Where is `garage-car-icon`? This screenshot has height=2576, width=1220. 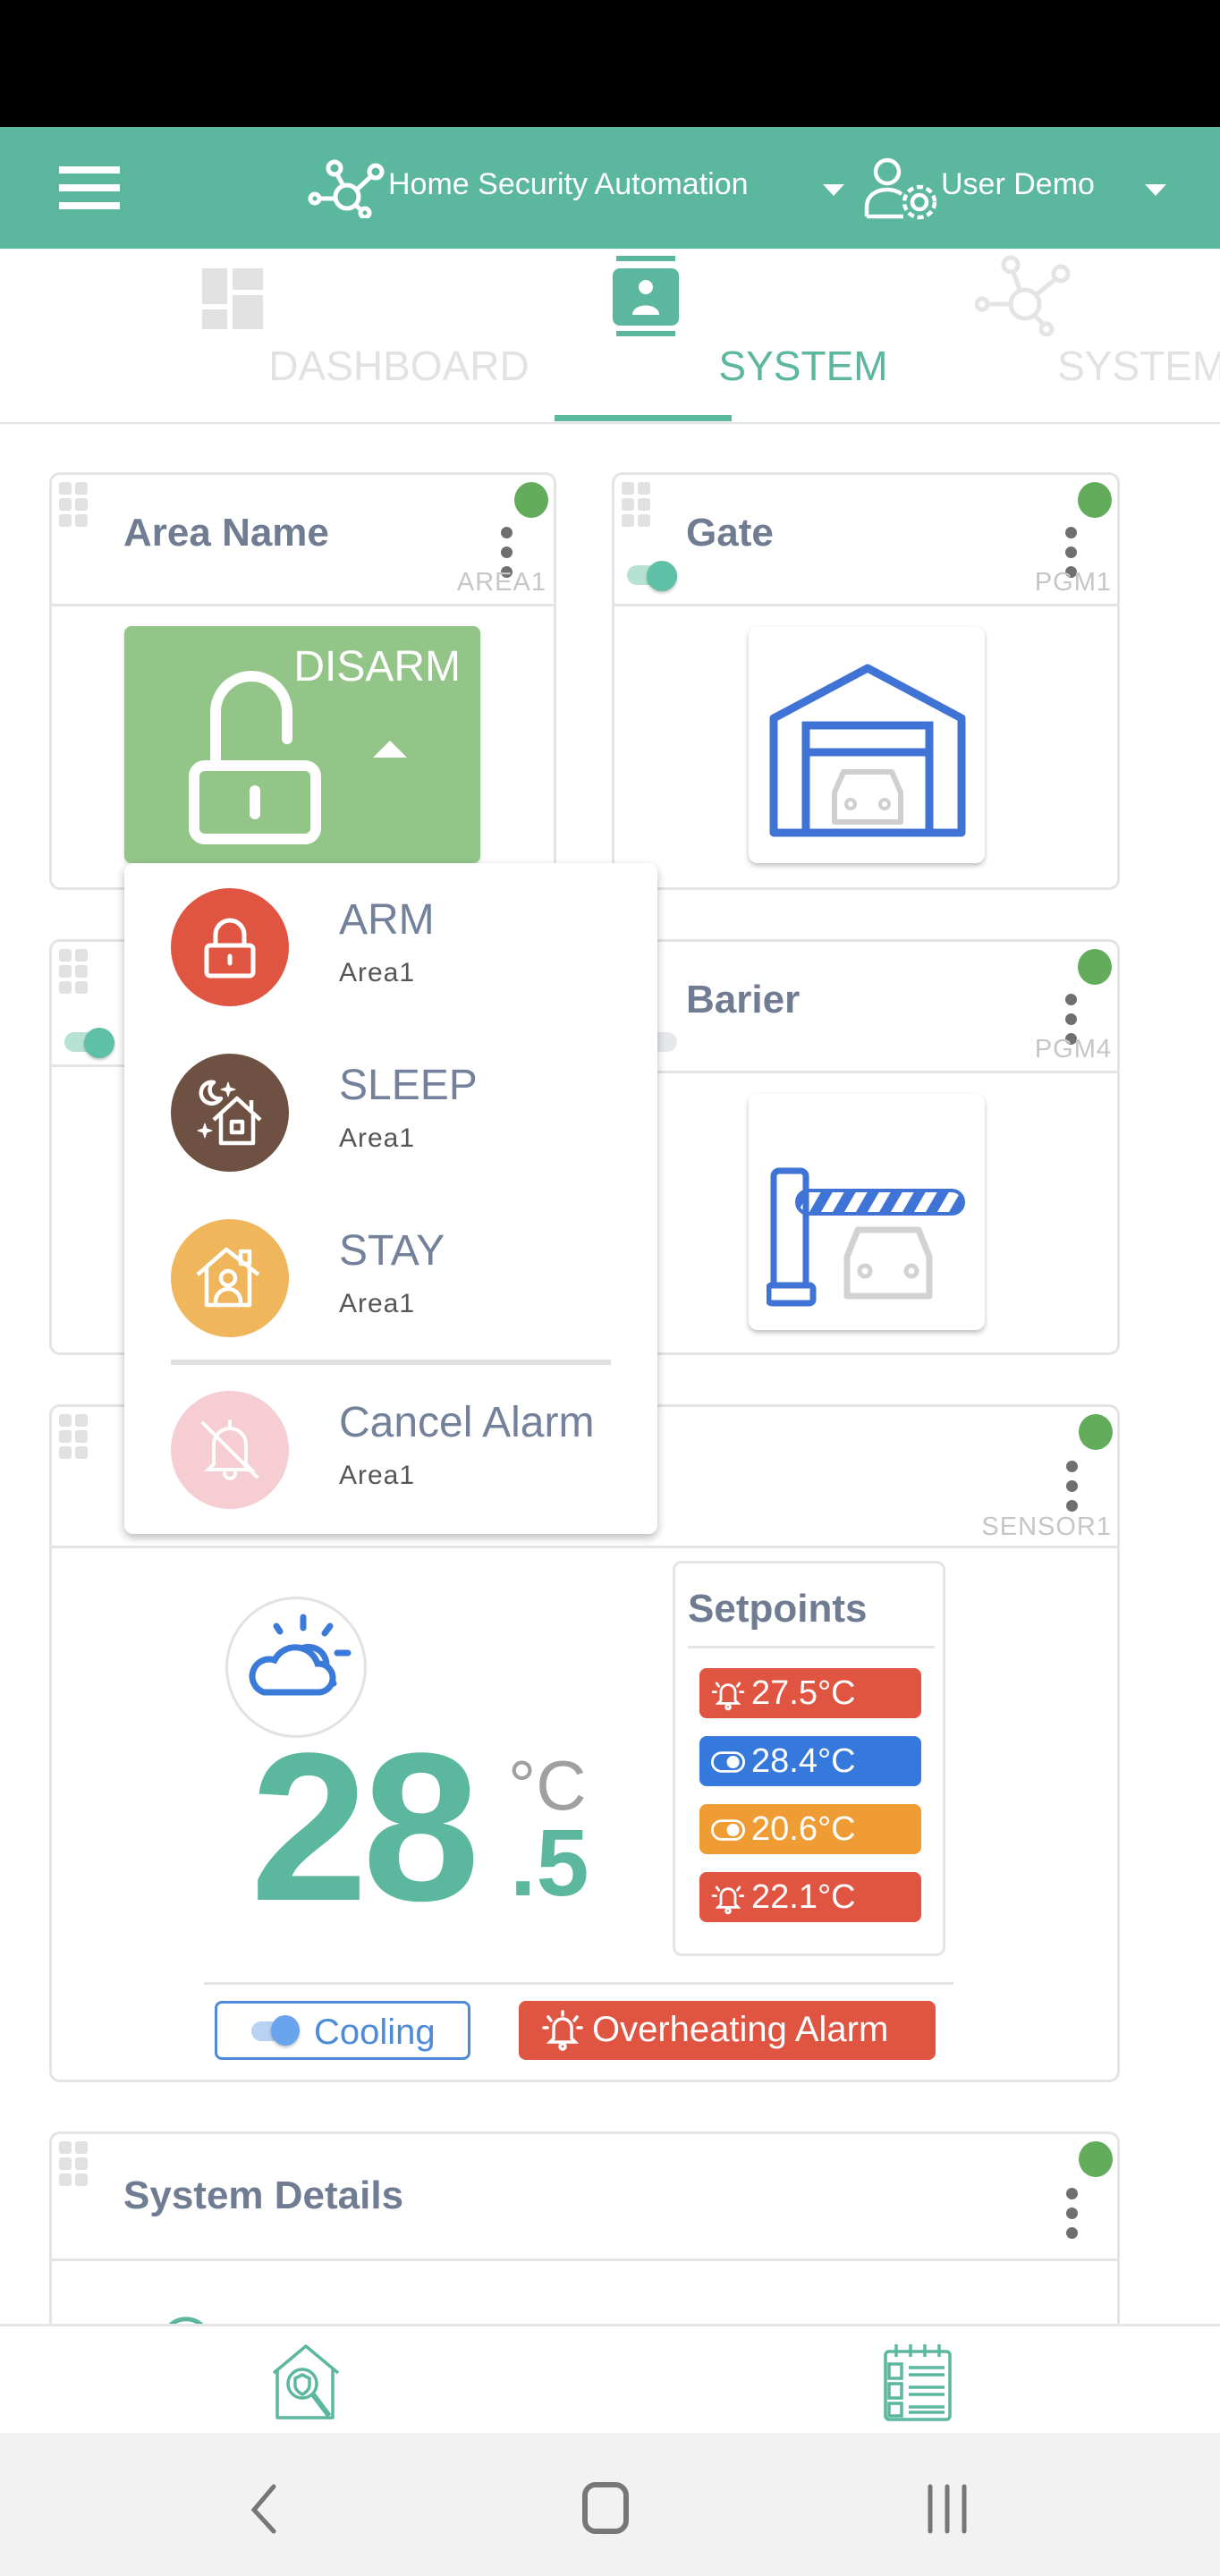 garage-car-icon is located at coordinates (868, 750).